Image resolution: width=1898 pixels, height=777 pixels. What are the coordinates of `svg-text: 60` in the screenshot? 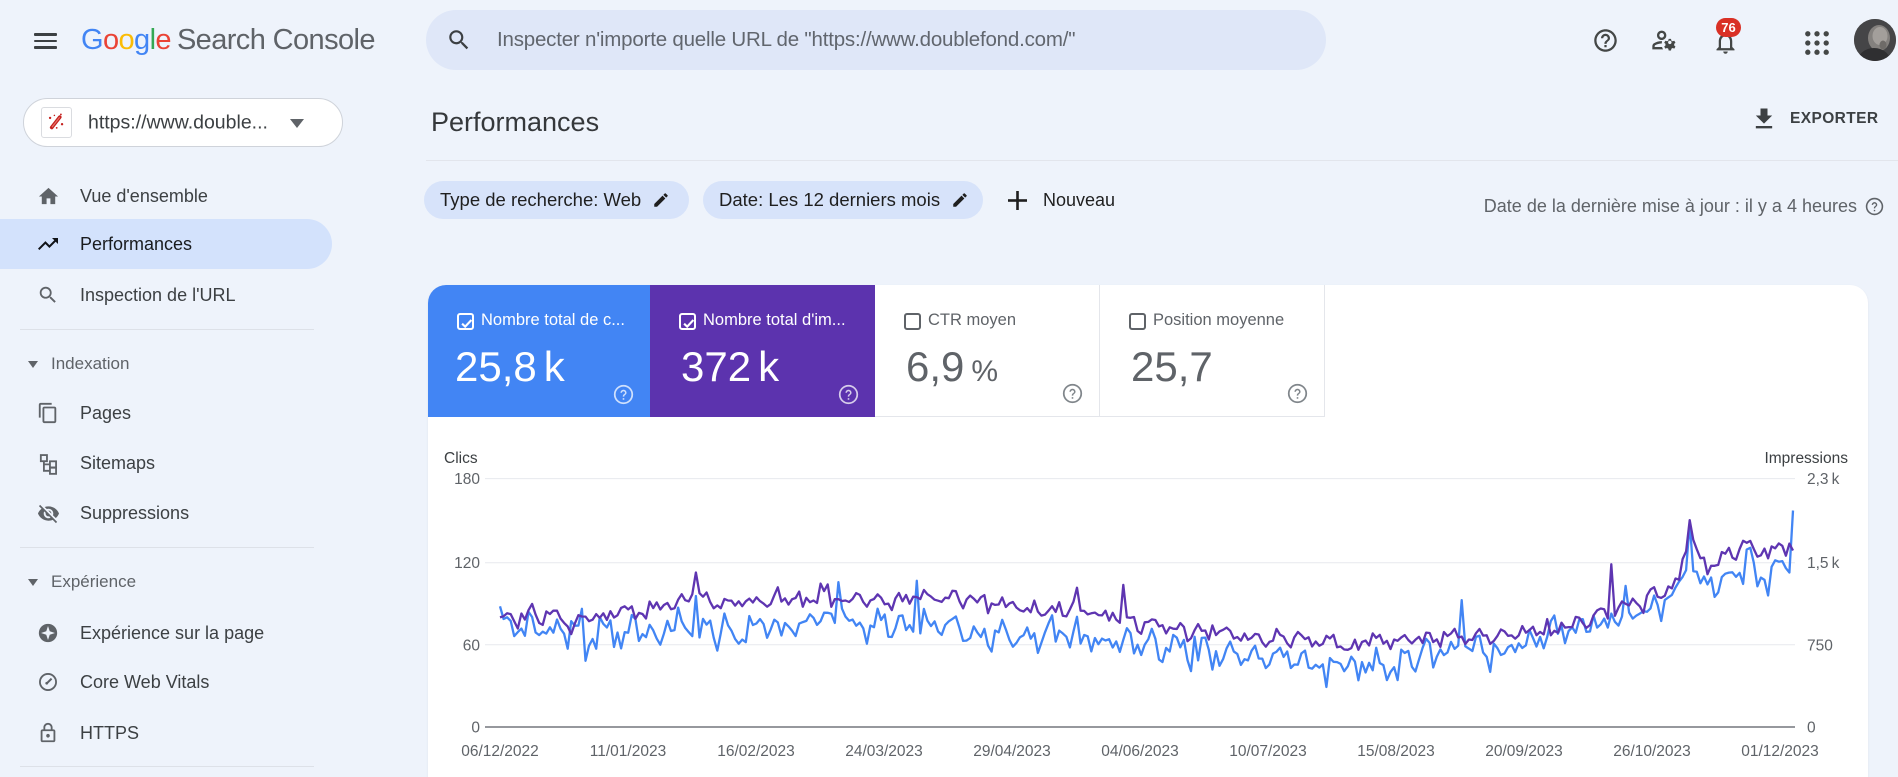 It's located at (472, 645).